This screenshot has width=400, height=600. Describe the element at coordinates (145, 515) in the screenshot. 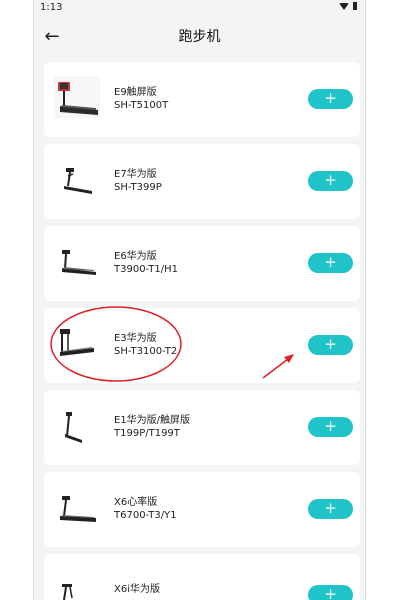

I see `product-model: T6700-T3/Y1` at that location.